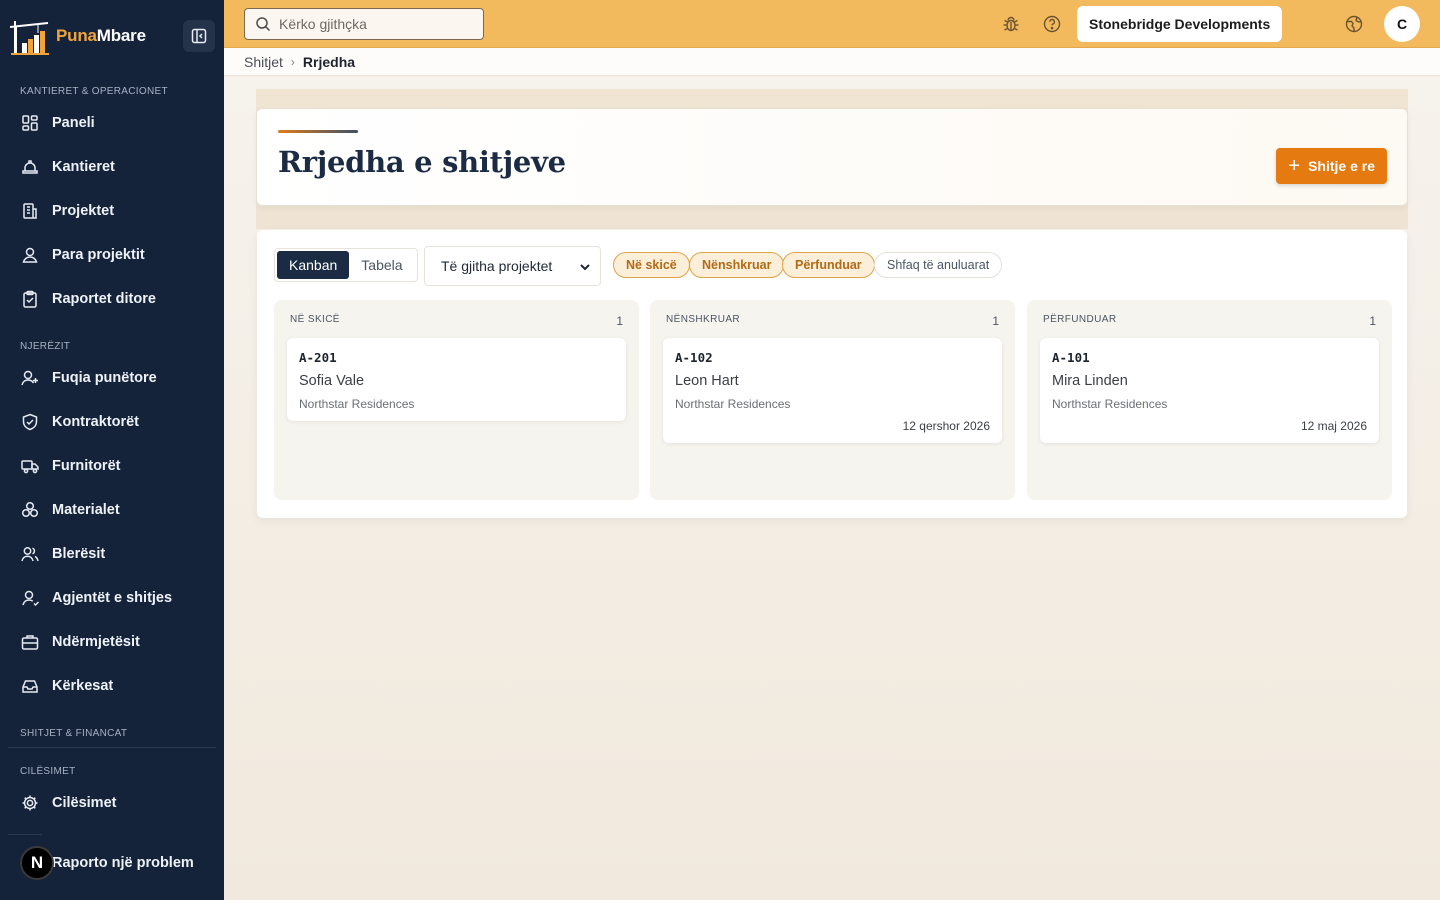 Image resolution: width=1440 pixels, height=900 pixels. What do you see at coordinates (98, 255) in the screenshot?
I see `sidebar-item-label: Para projektit` at bounding box center [98, 255].